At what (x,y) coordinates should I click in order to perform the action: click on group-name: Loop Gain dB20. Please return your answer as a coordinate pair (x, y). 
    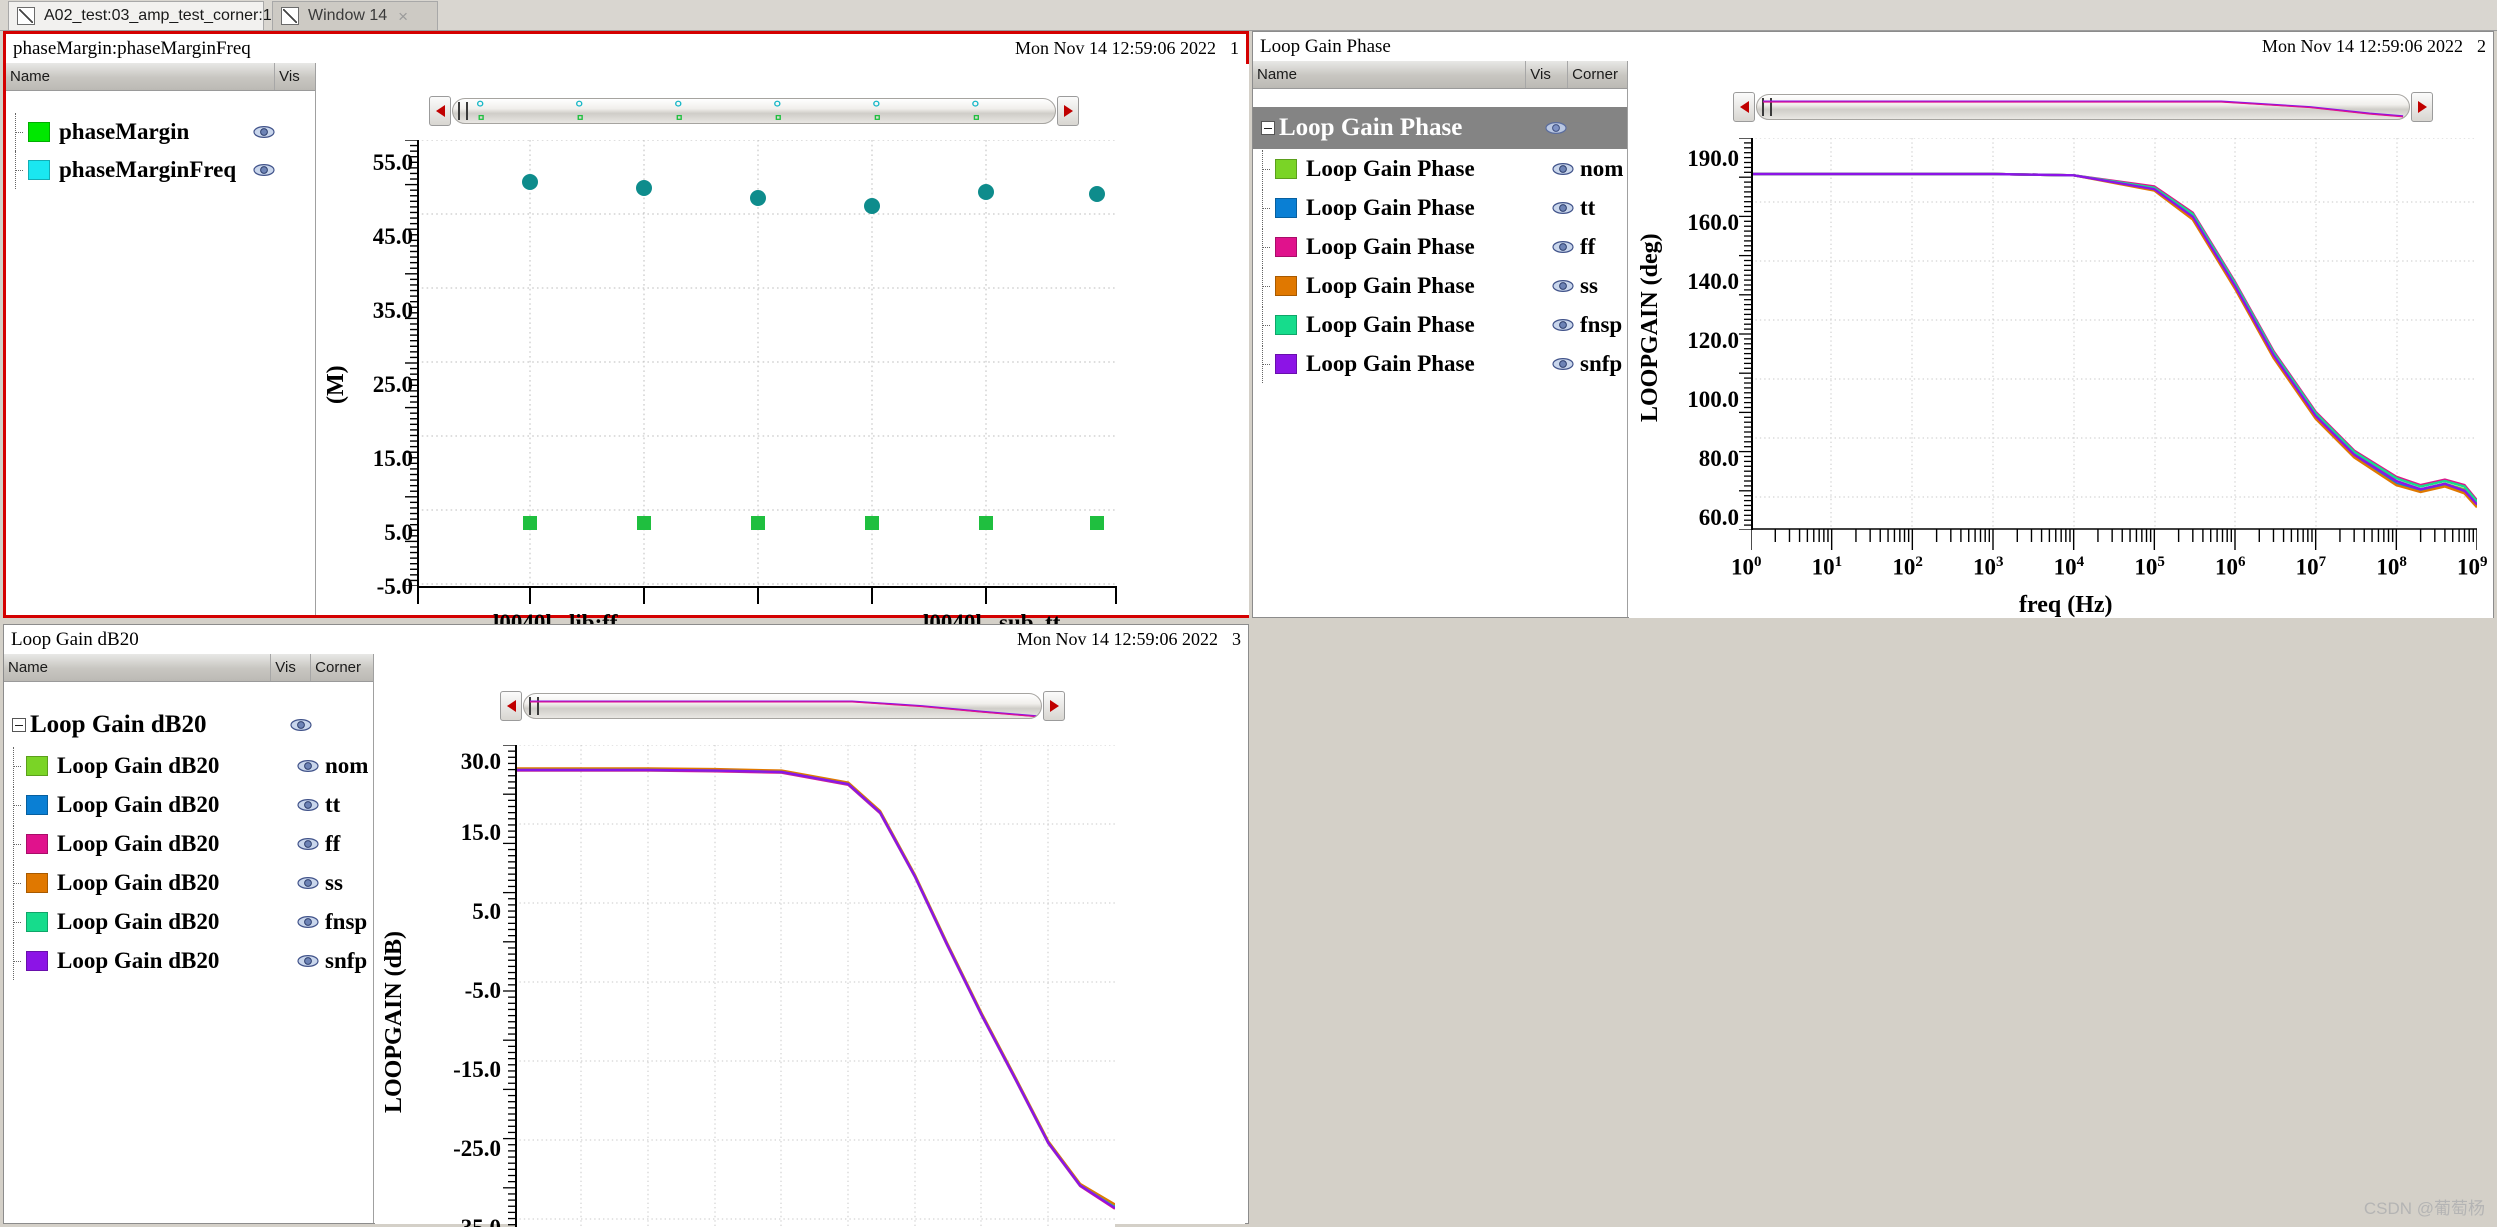
    Looking at the image, I should click on (118, 724).